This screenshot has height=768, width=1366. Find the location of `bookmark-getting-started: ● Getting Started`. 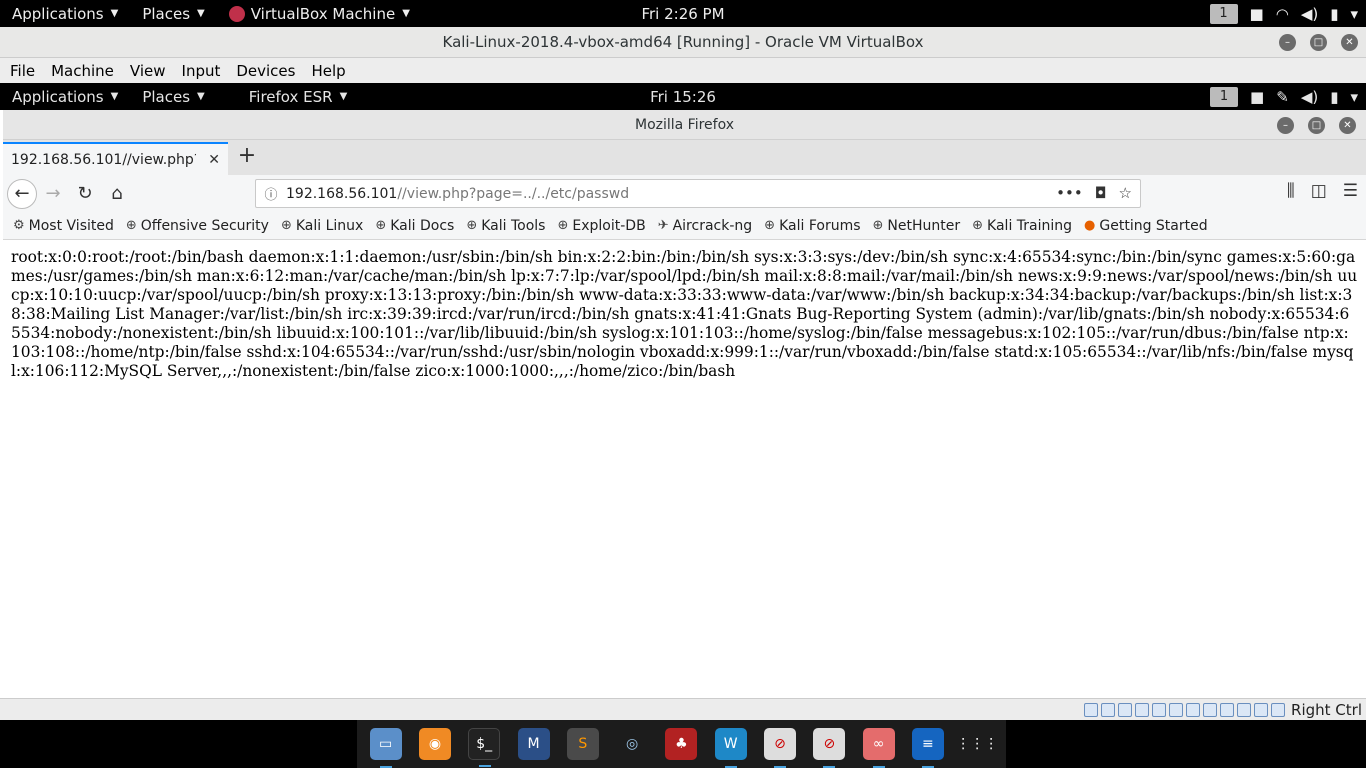

bookmark-getting-started: ● Getting Started is located at coordinates (1146, 226).